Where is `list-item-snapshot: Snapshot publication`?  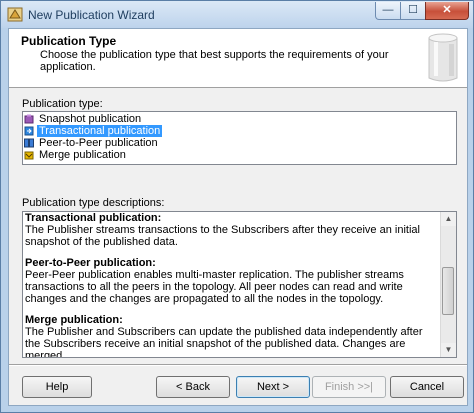
list-item-snapshot: Snapshot publication is located at coordinates (239, 119).